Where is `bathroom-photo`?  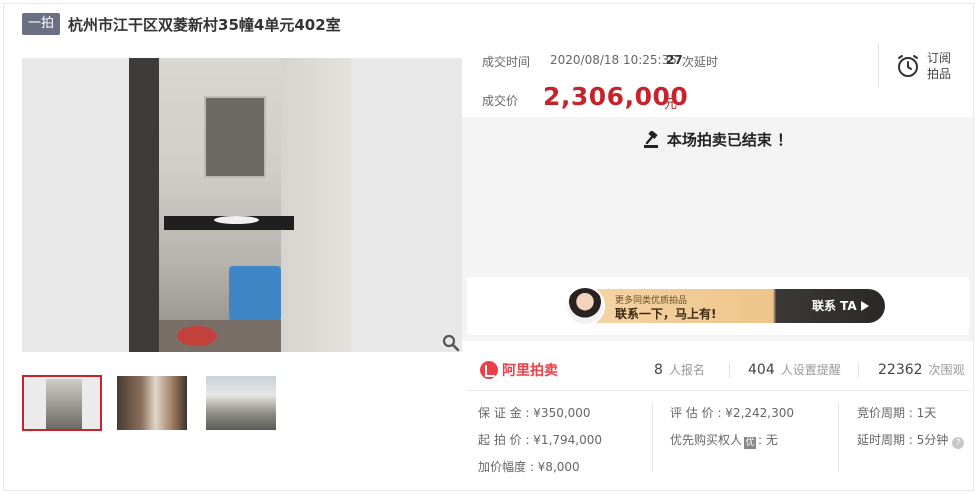
bathroom-photo is located at coordinates (240, 205).